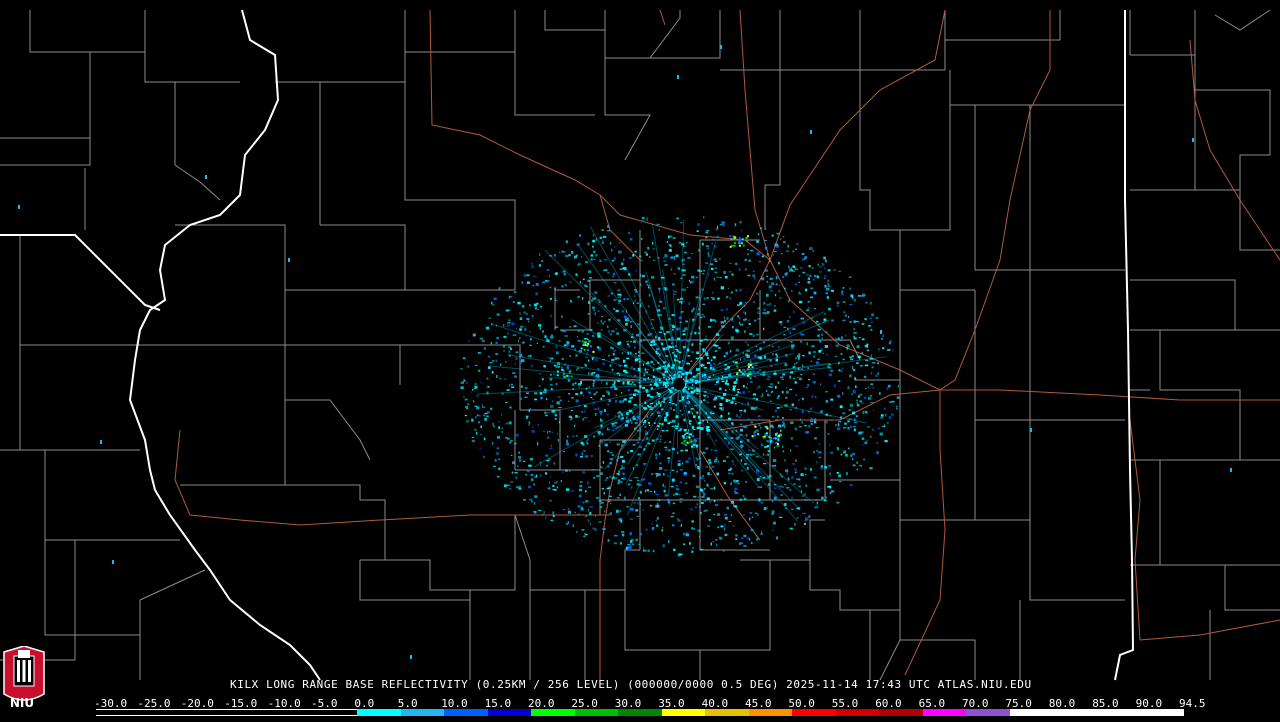 This screenshot has height=722, width=1280. Describe the element at coordinates (22, 703) in the screenshot. I see `niu-logo-text: NIU` at that location.